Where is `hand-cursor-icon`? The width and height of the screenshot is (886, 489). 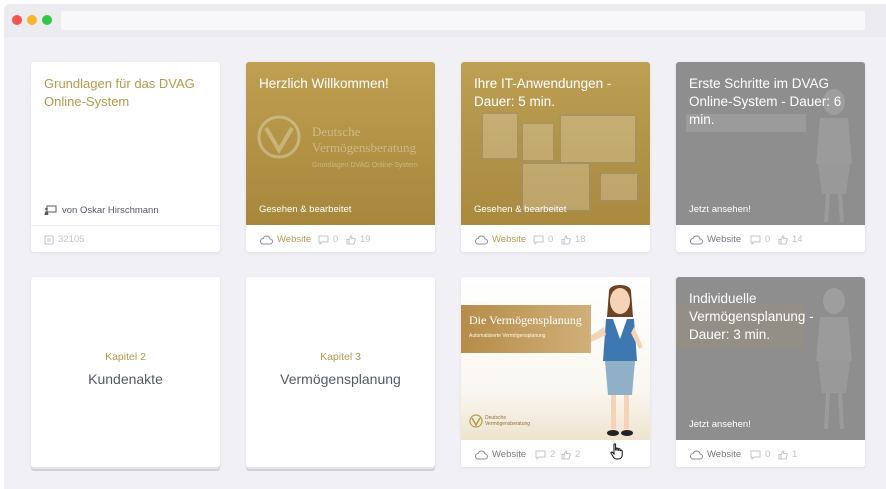
hand-cursor-icon is located at coordinates (616, 451).